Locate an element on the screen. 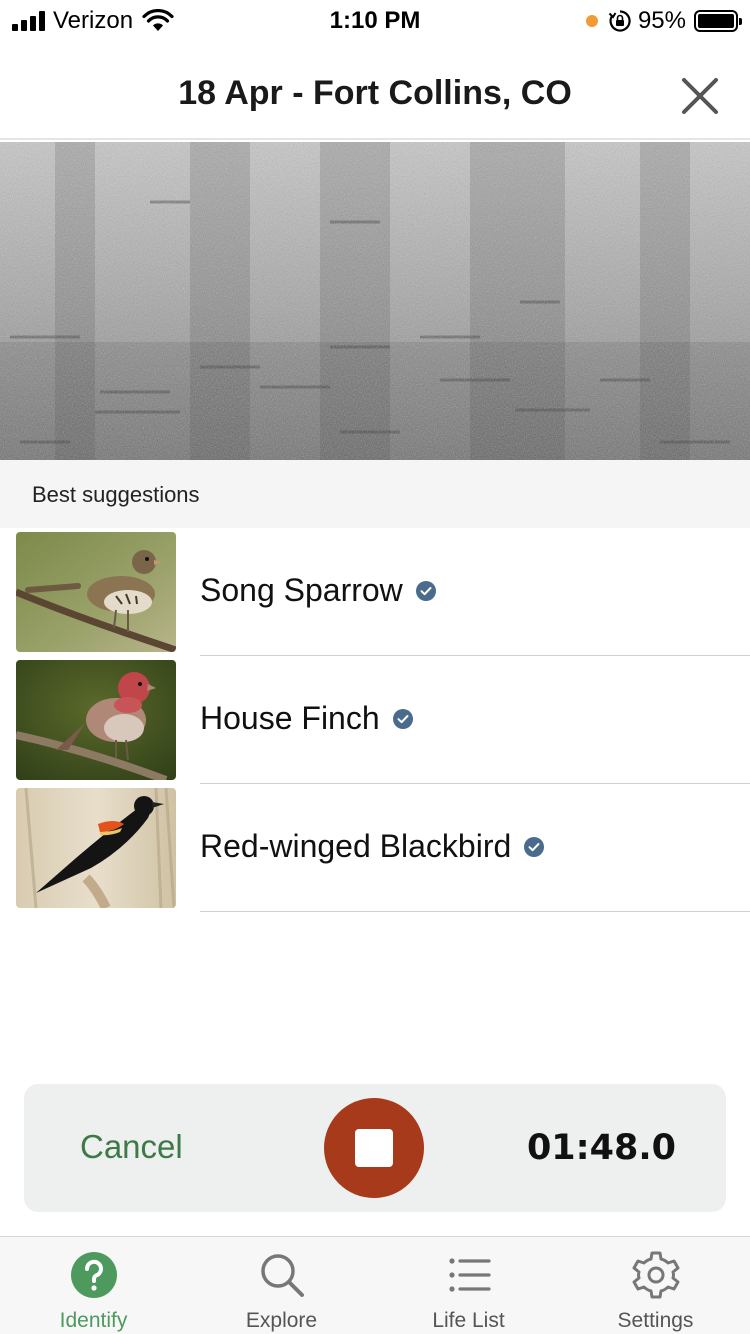 The image size is (750, 1334). stop-icon is located at coordinates (374, 1148).